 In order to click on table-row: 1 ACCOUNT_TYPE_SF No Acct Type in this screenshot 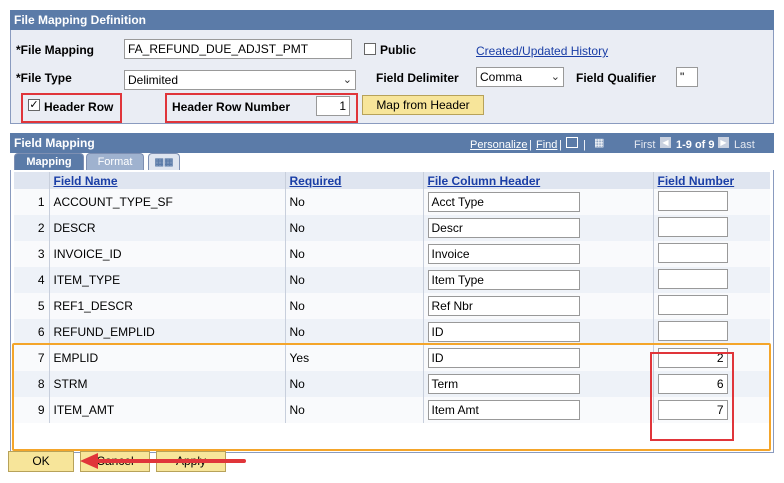, I will do `click(392, 202)`.